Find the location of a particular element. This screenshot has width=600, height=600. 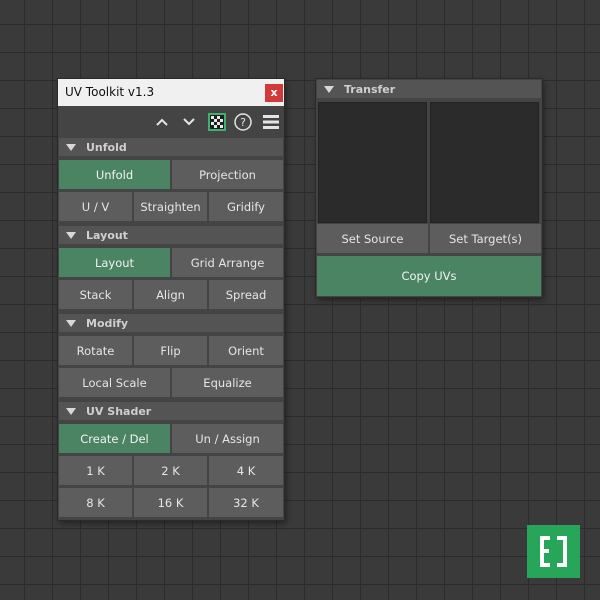

chevron-up-icon is located at coordinates (162, 122).